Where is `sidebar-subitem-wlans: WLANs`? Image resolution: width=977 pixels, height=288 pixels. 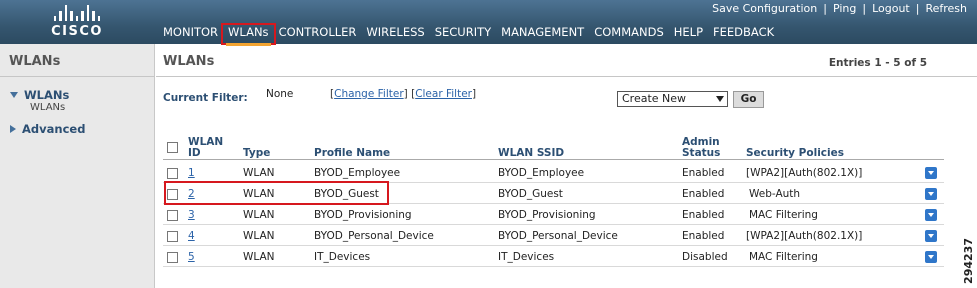
sidebar-subitem-wlans: WLANs is located at coordinates (47, 107).